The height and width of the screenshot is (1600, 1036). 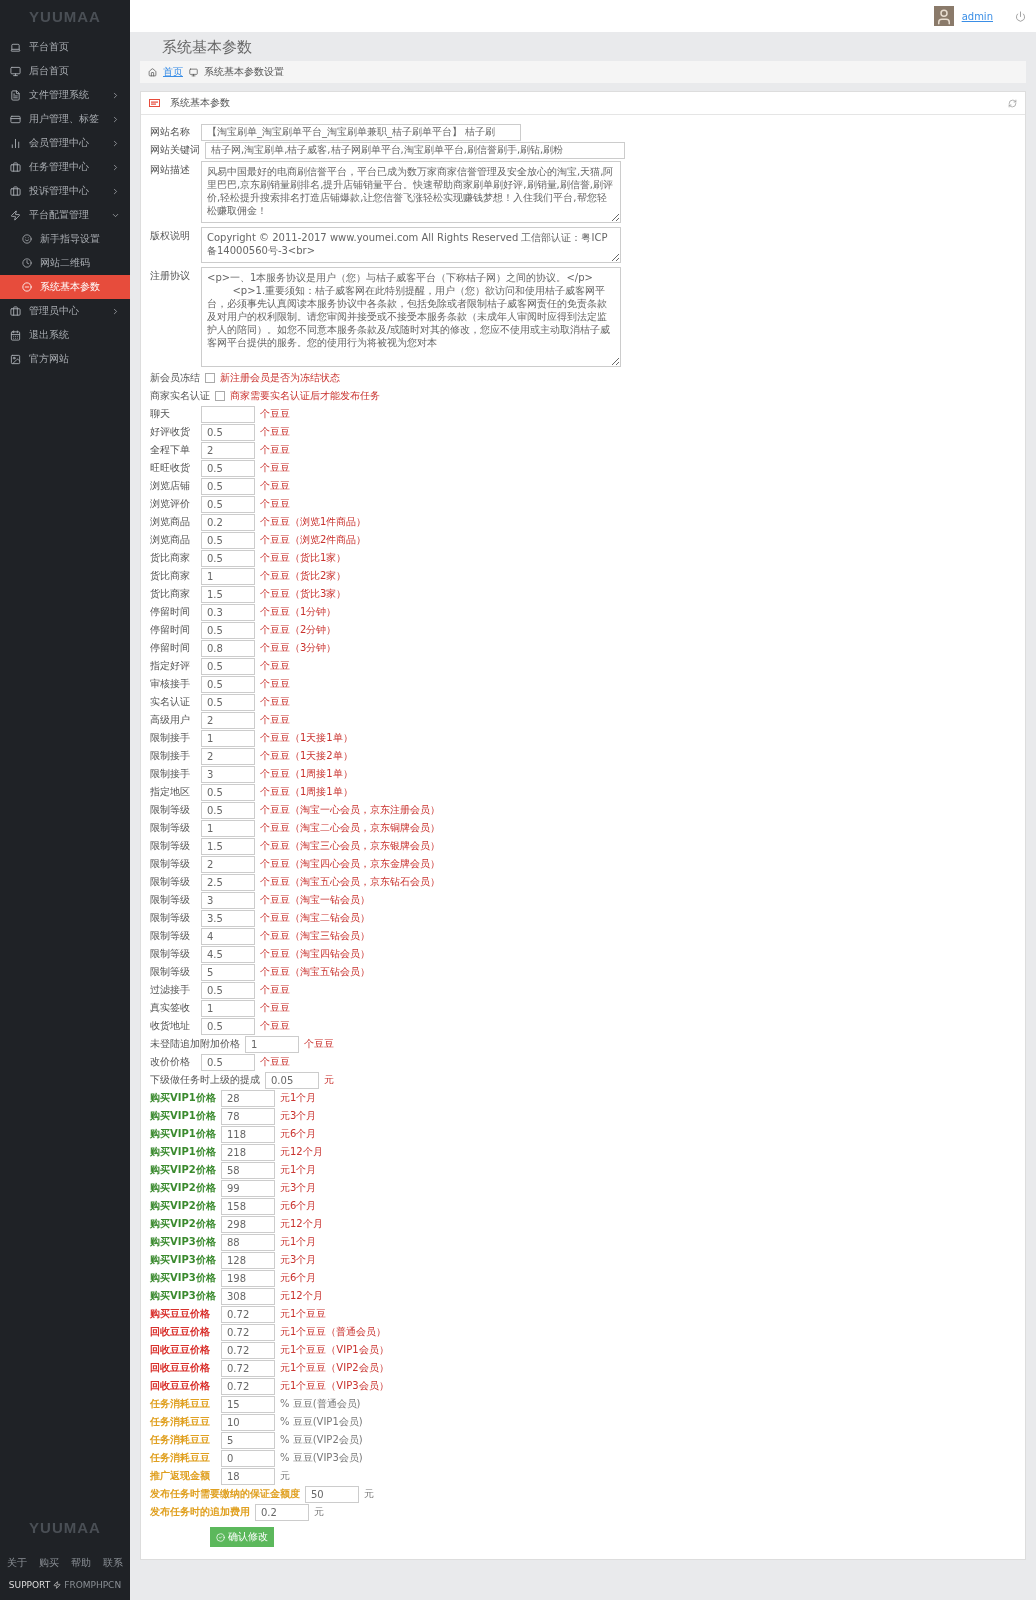 I want to click on sidebar-item: 会员管理中心, so click(x=65, y=143).